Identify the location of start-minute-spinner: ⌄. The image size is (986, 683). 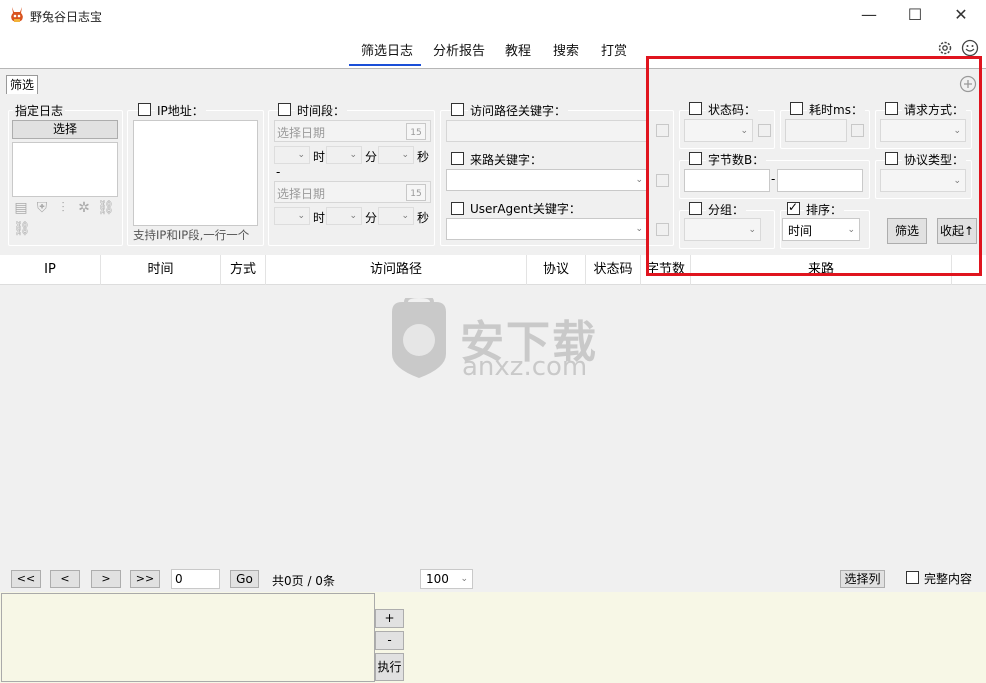
(344, 155).